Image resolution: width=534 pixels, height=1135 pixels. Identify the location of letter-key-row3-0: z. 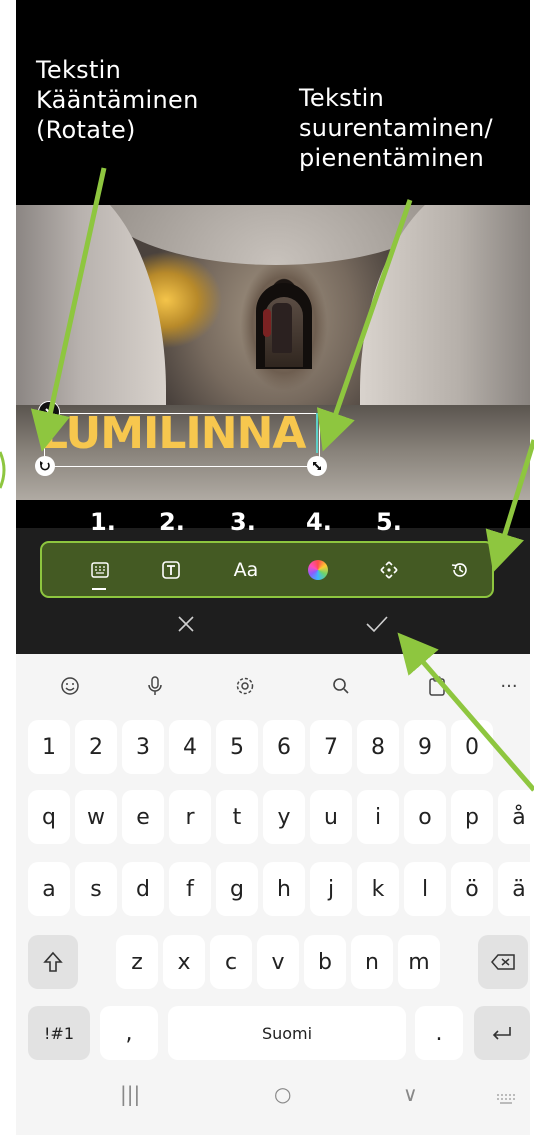
(137, 962).